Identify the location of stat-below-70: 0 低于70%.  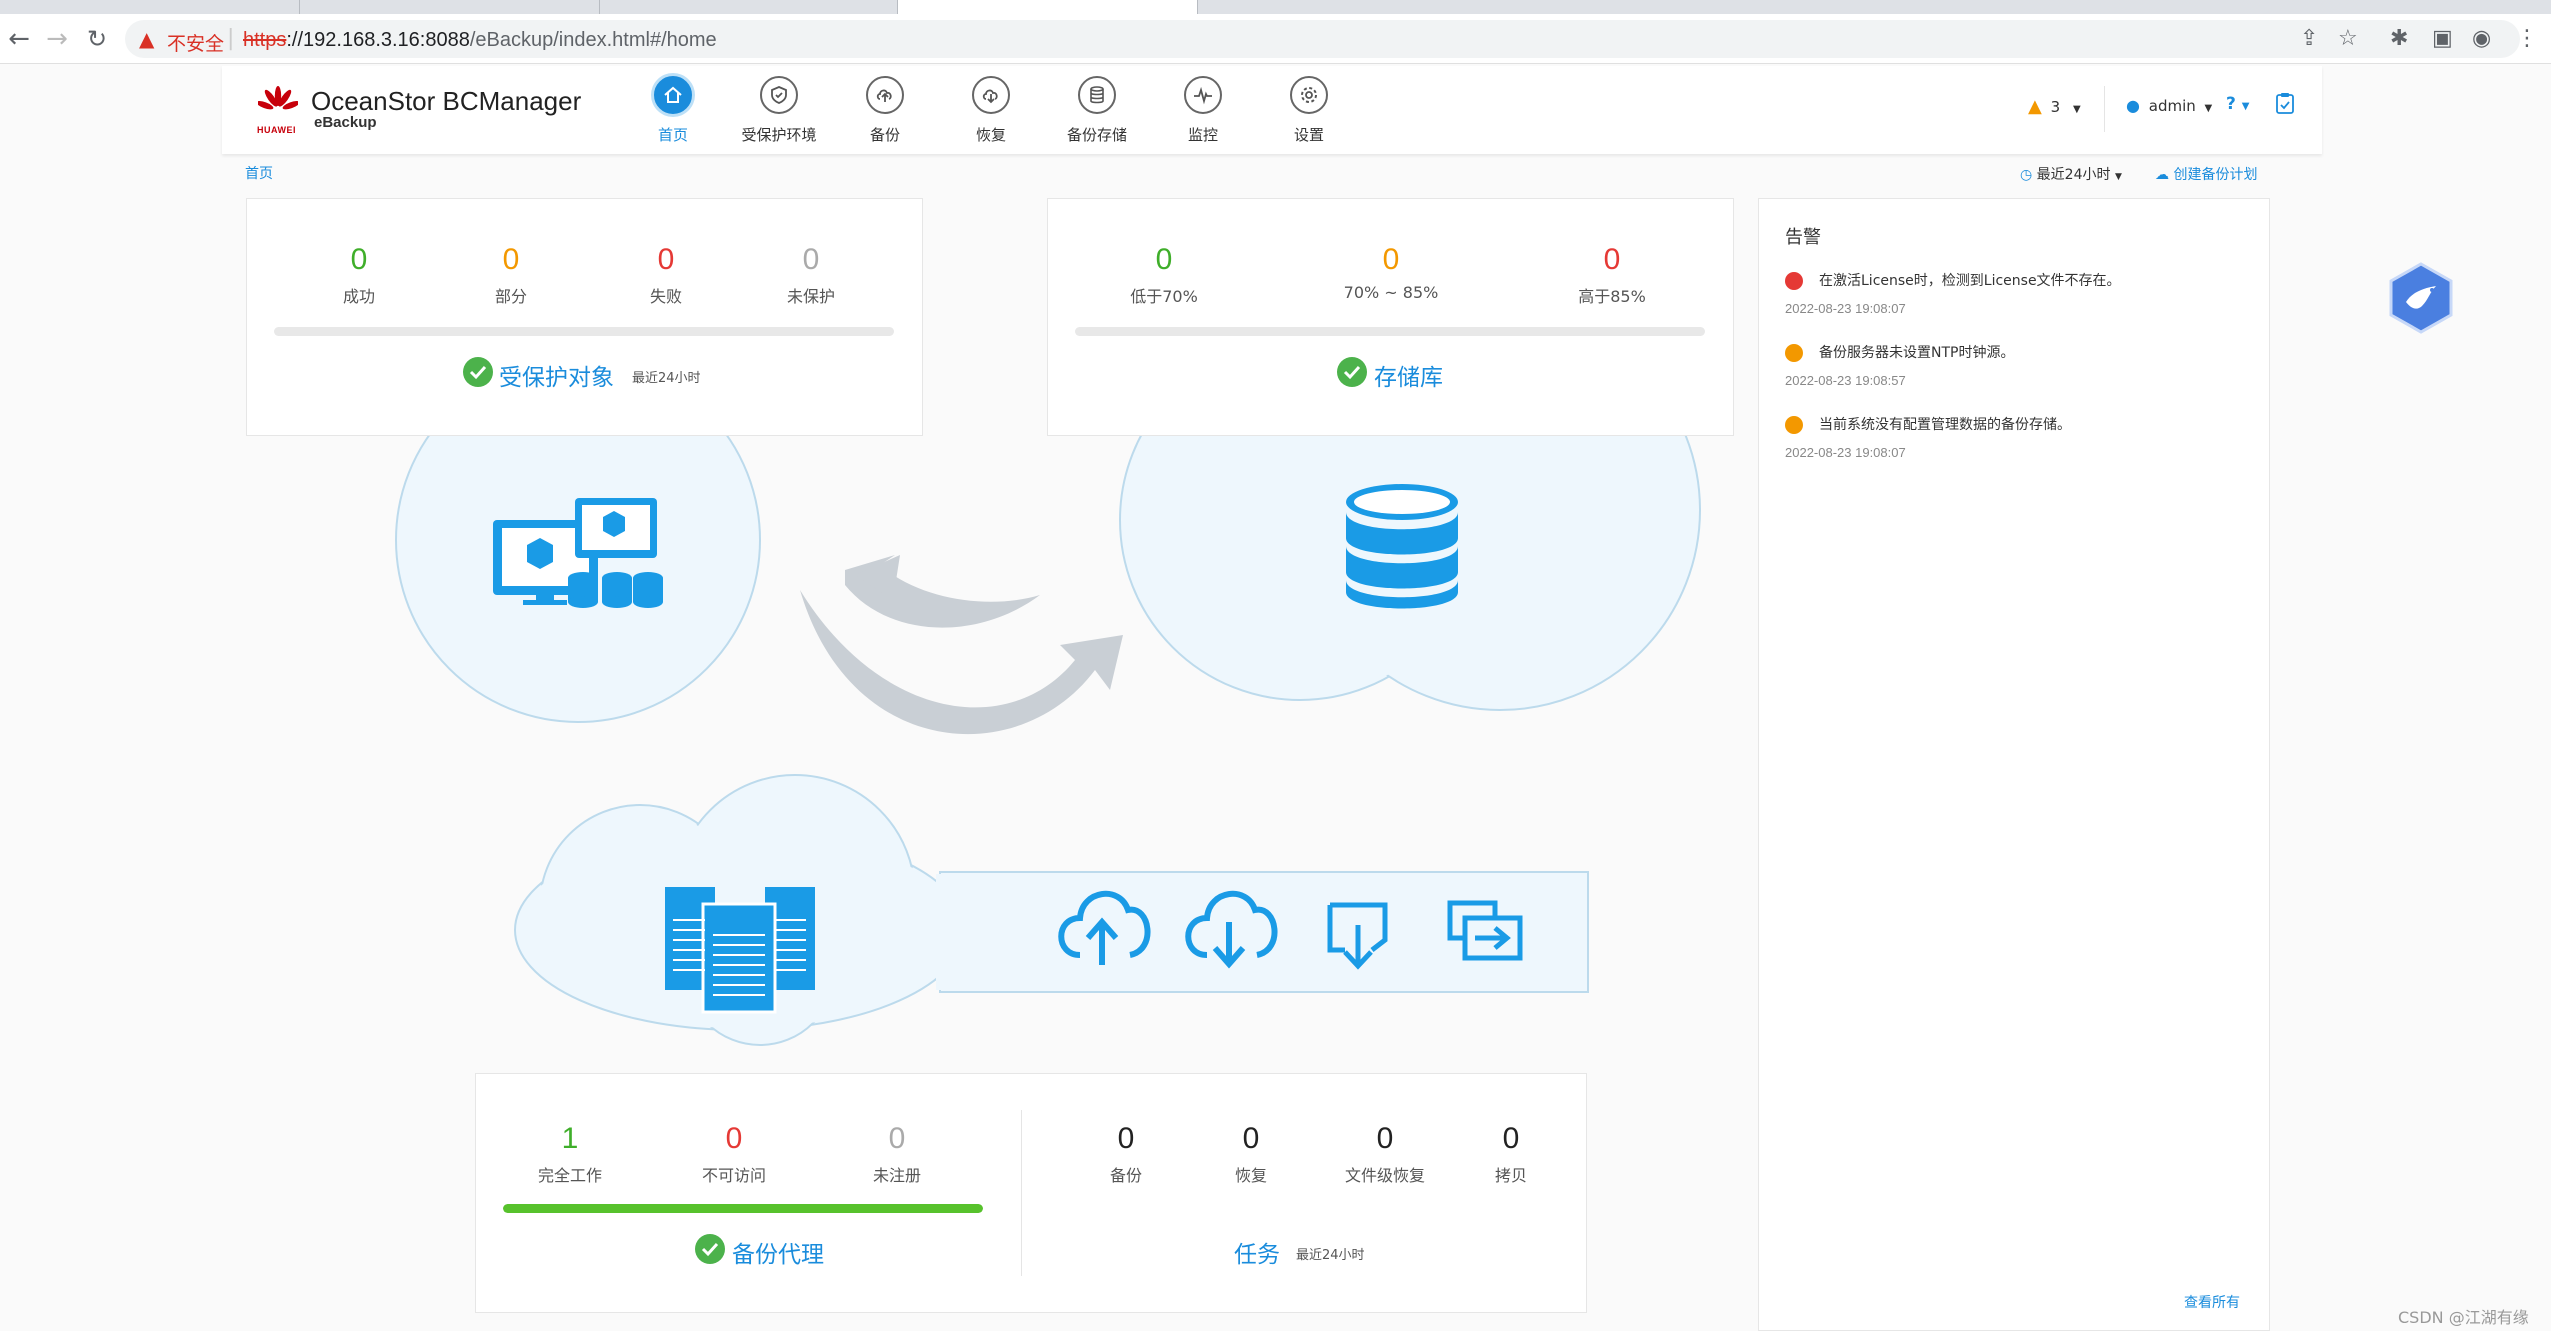
(1164, 275).